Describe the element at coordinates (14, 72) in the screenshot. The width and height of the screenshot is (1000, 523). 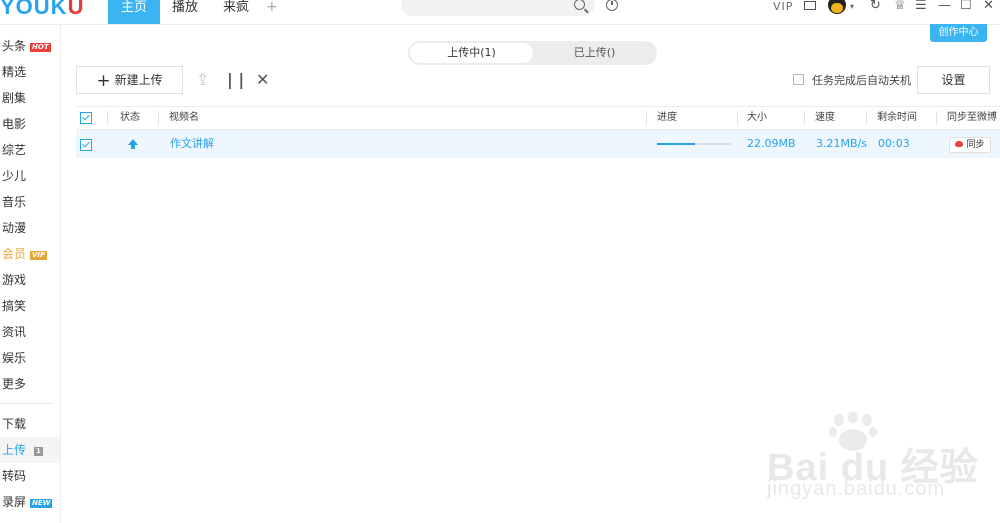
I see `sidebar-item-featured: 精选` at that location.